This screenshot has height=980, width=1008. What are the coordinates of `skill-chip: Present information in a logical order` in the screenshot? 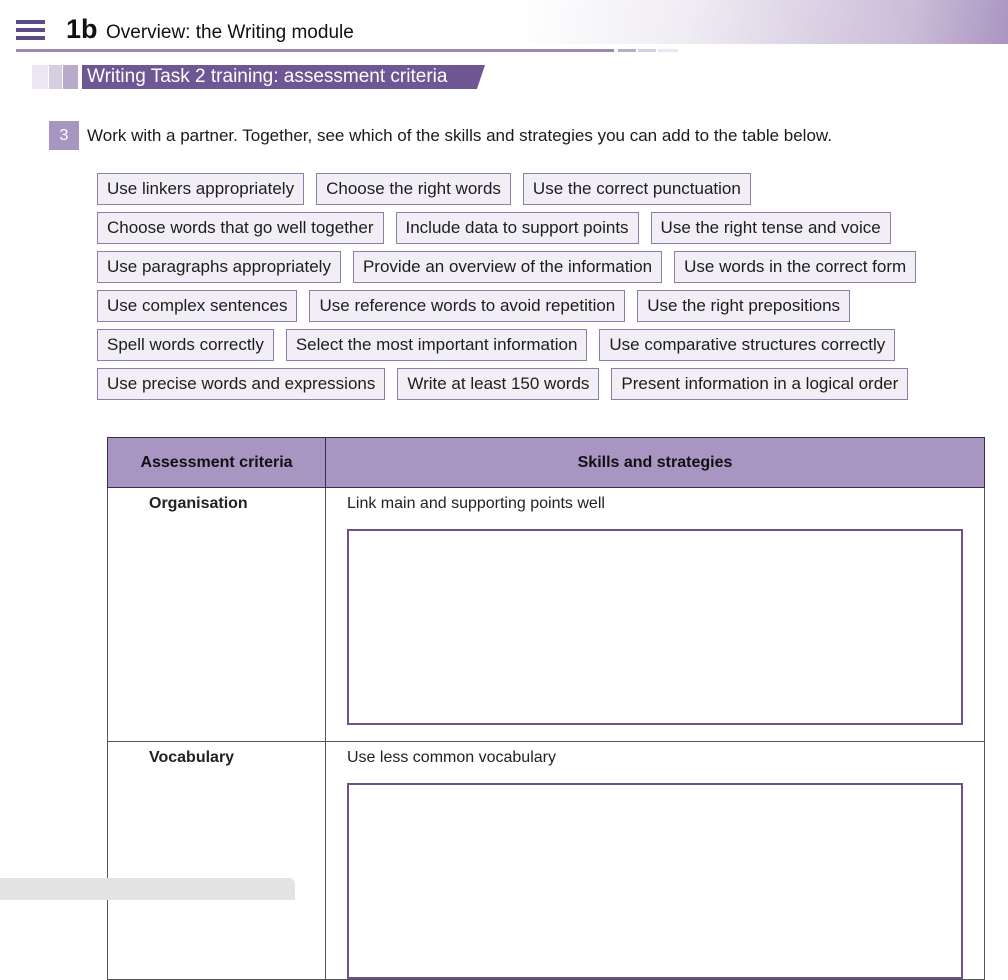 It's located at (760, 384).